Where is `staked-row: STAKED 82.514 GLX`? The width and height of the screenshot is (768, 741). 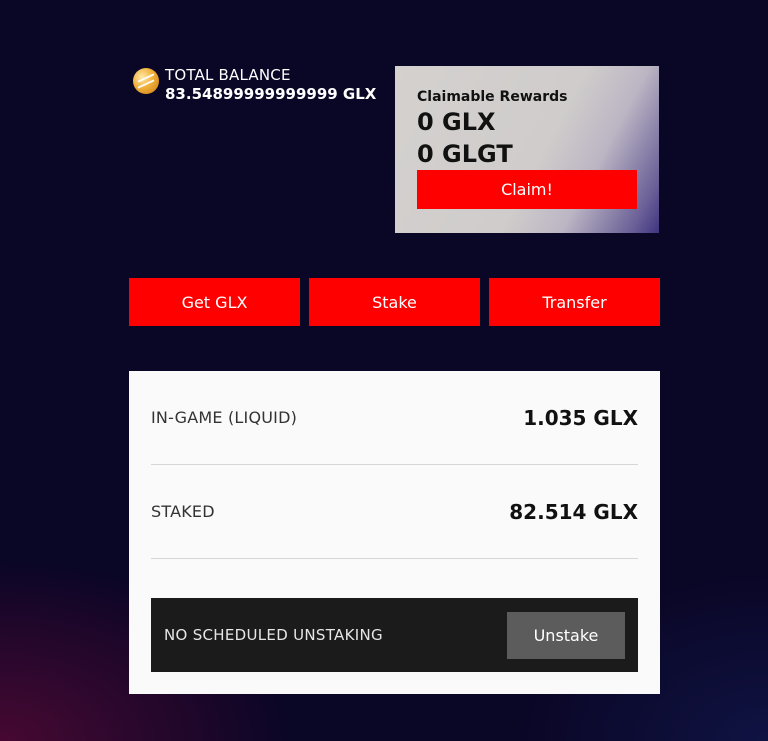
staked-row: STAKED 82.514 GLX is located at coordinates (394, 512).